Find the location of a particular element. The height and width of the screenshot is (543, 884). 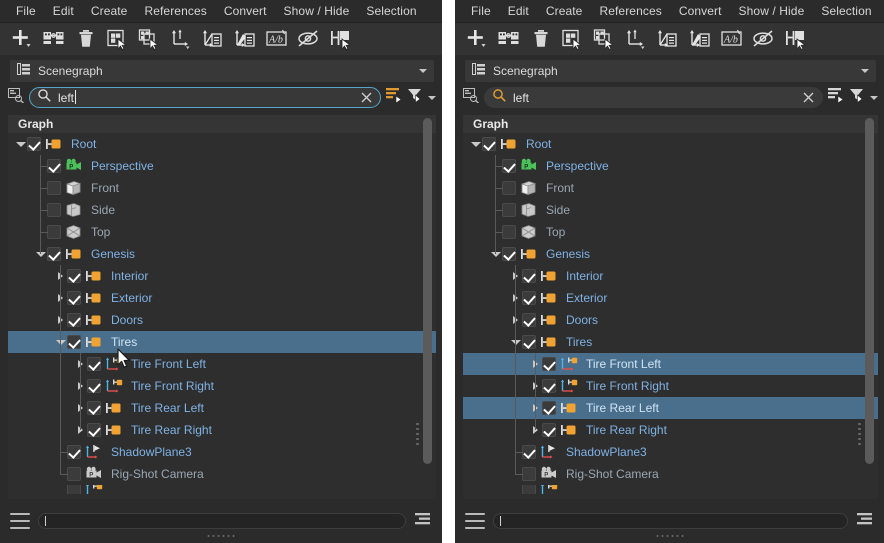

tree-row: Doors is located at coordinates (222, 320).